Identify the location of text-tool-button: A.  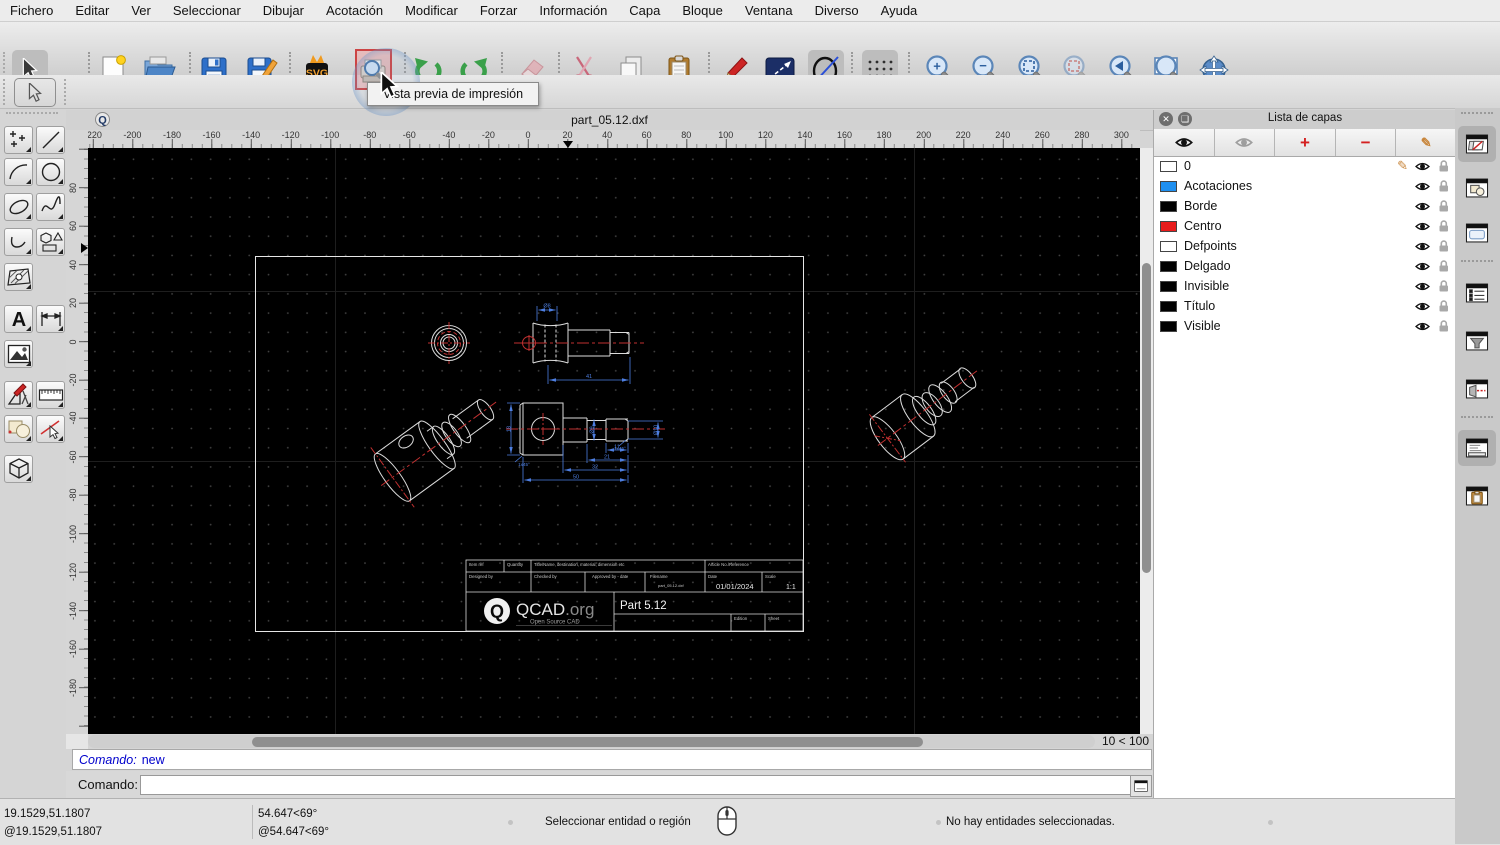
(18, 319).